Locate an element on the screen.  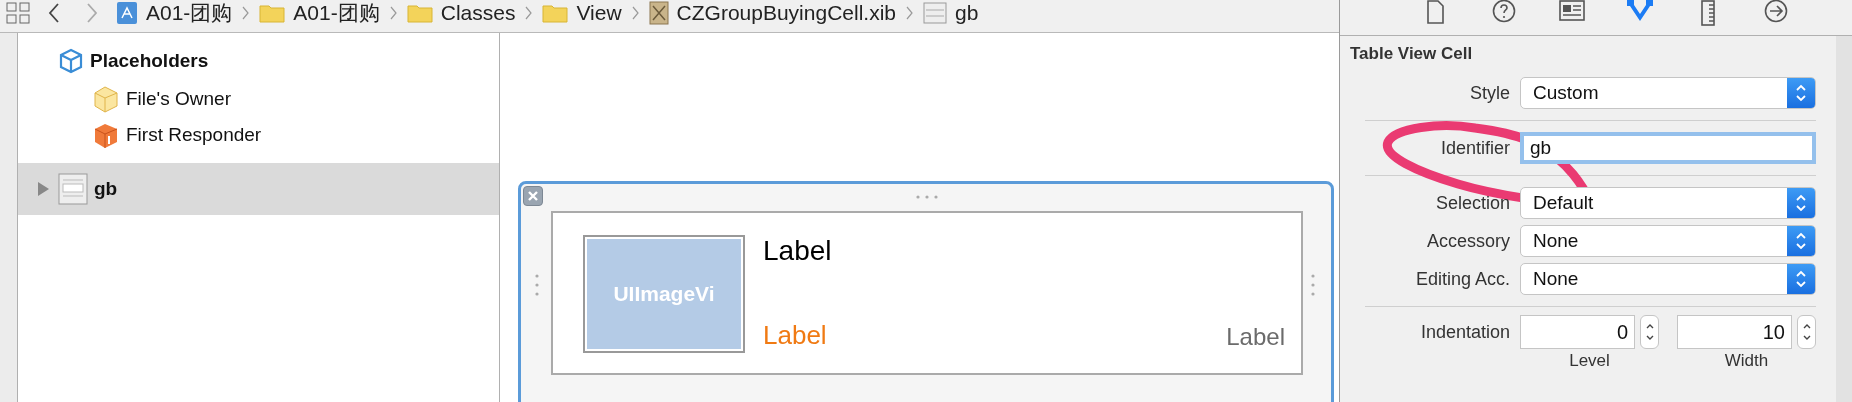
breadcrumb-item: CZGroupBuyingCell.xib is located at coordinates (786, 13).